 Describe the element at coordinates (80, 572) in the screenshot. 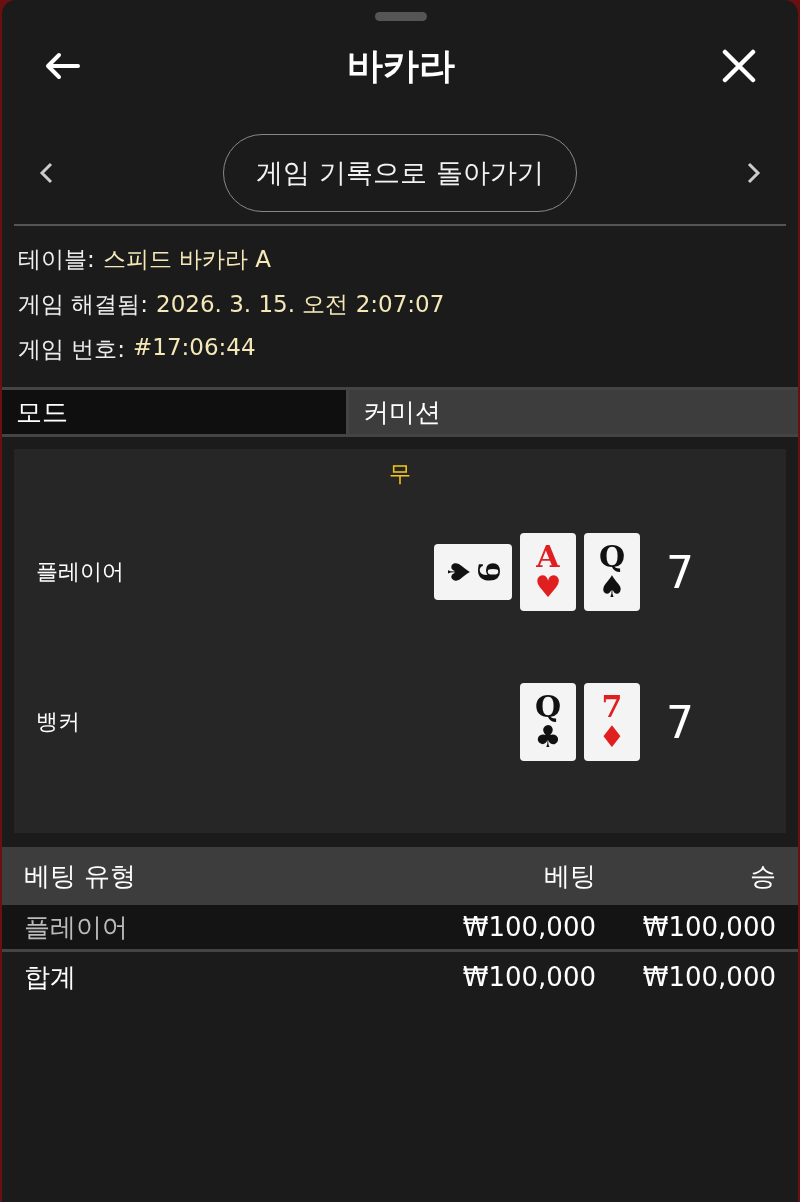

I see `hand-name: 플레이어` at that location.